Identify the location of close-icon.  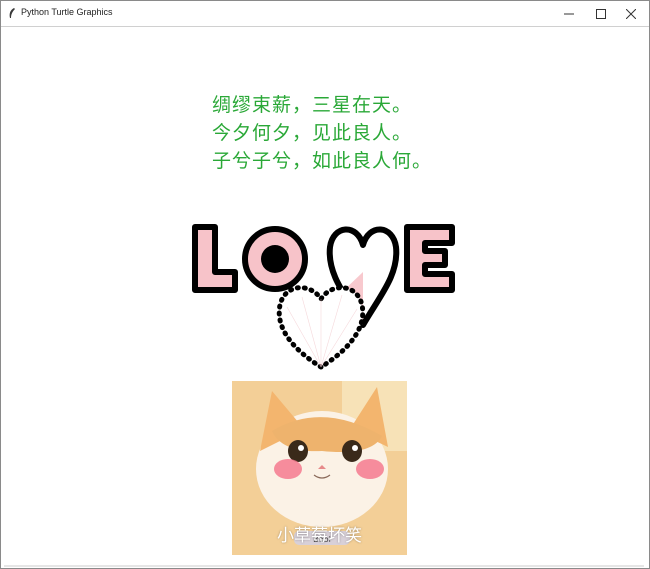
(631, 13).